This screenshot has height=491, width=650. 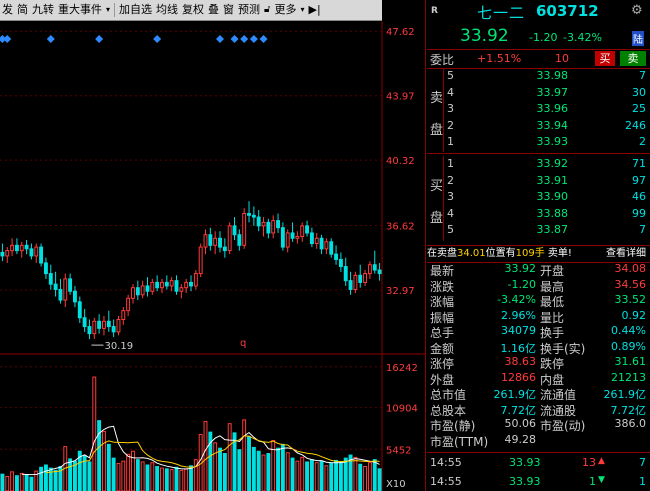 What do you see at coordinates (228, 10) in the screenshot?
I see `toolbar-item-8: 窗` at bounding box center [228, 10].